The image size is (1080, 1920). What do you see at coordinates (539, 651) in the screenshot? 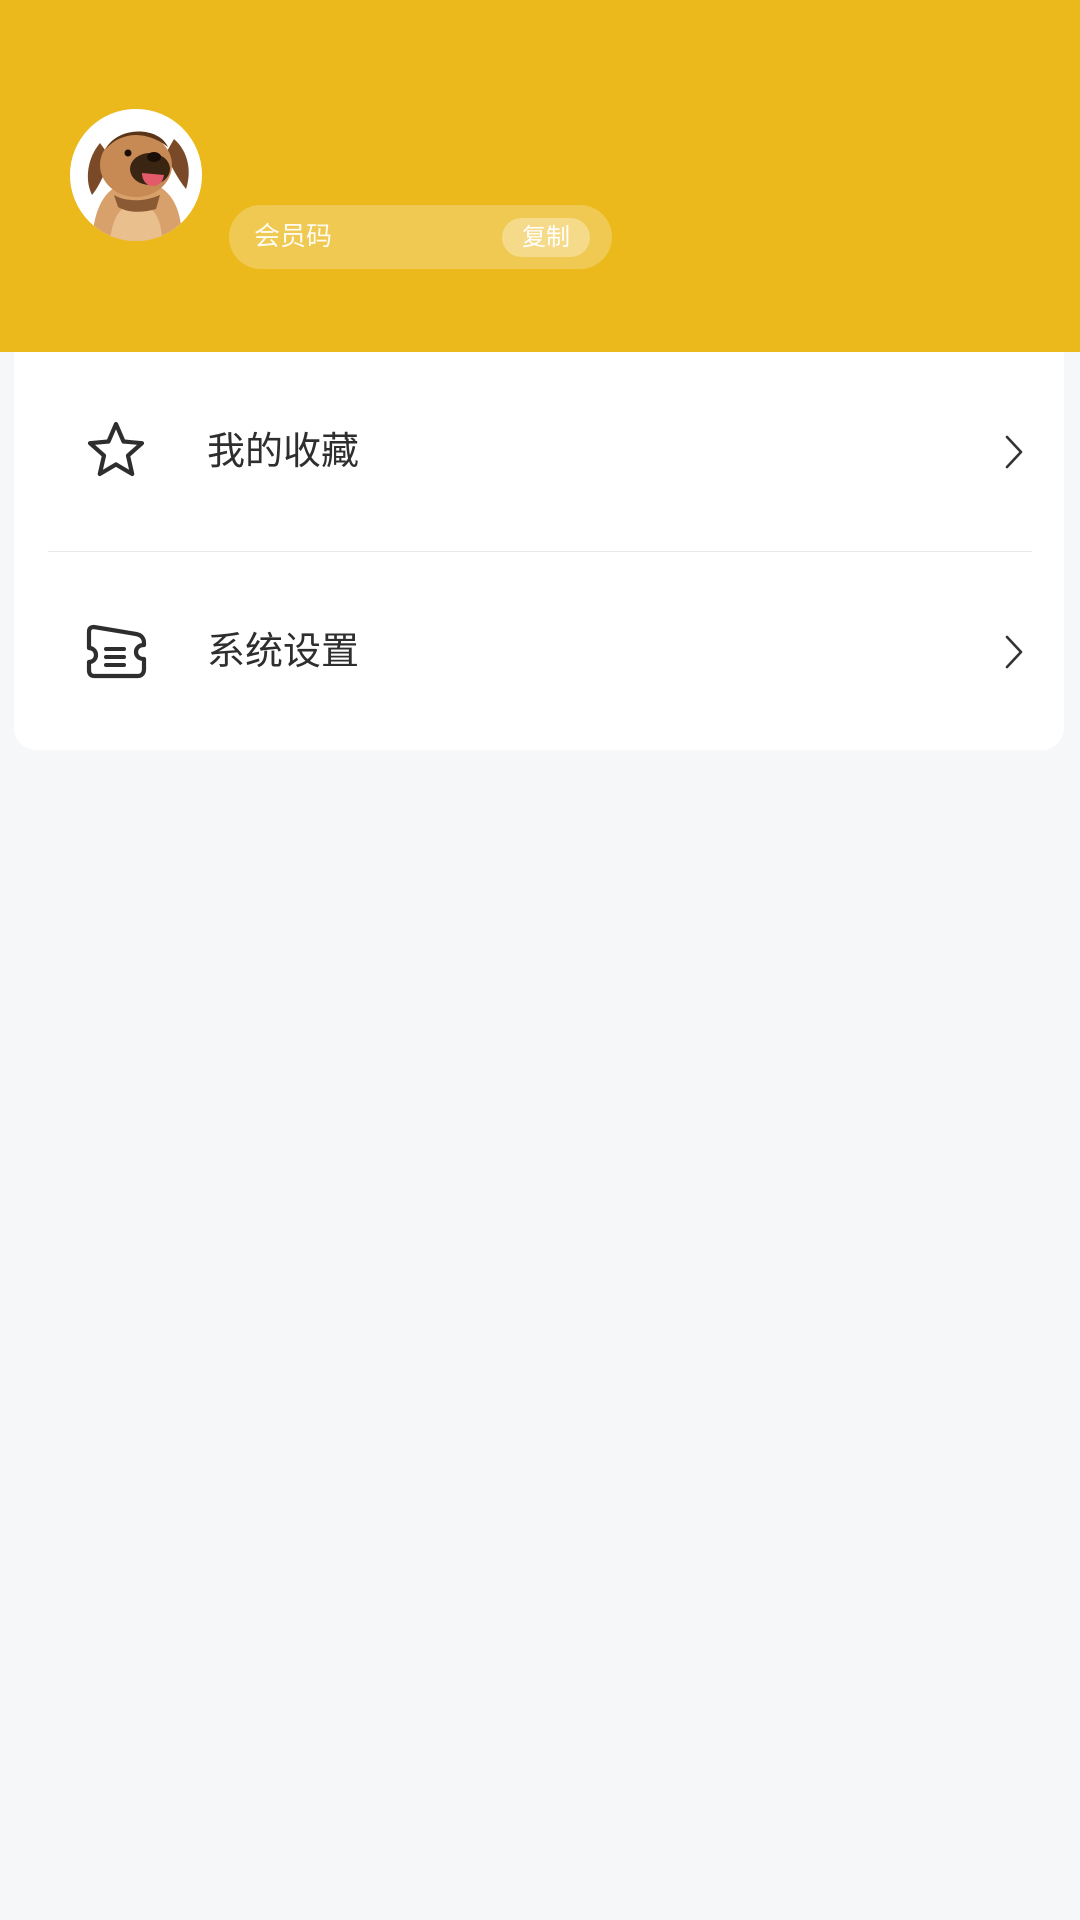
I see `menu-item-settings: 系统设置` at bounding box center [539, 651].